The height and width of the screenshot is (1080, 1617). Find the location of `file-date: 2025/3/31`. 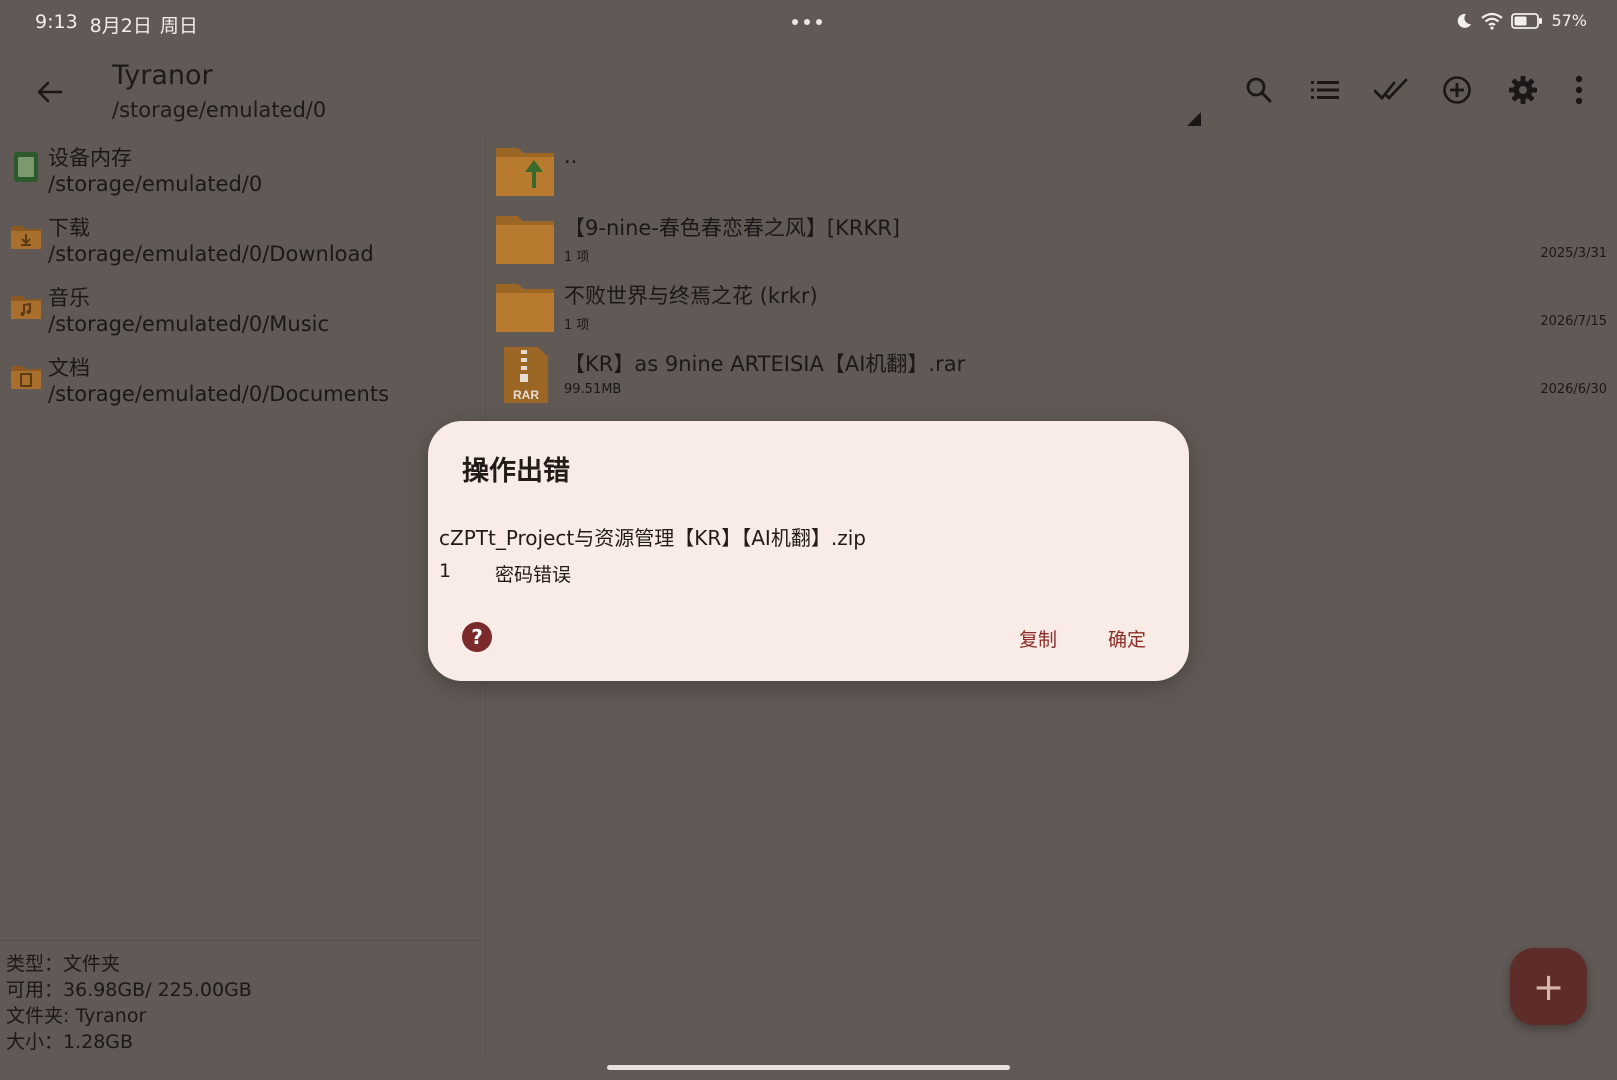

file-date: 2025/3/31 is located at coordinates (1573, 253).